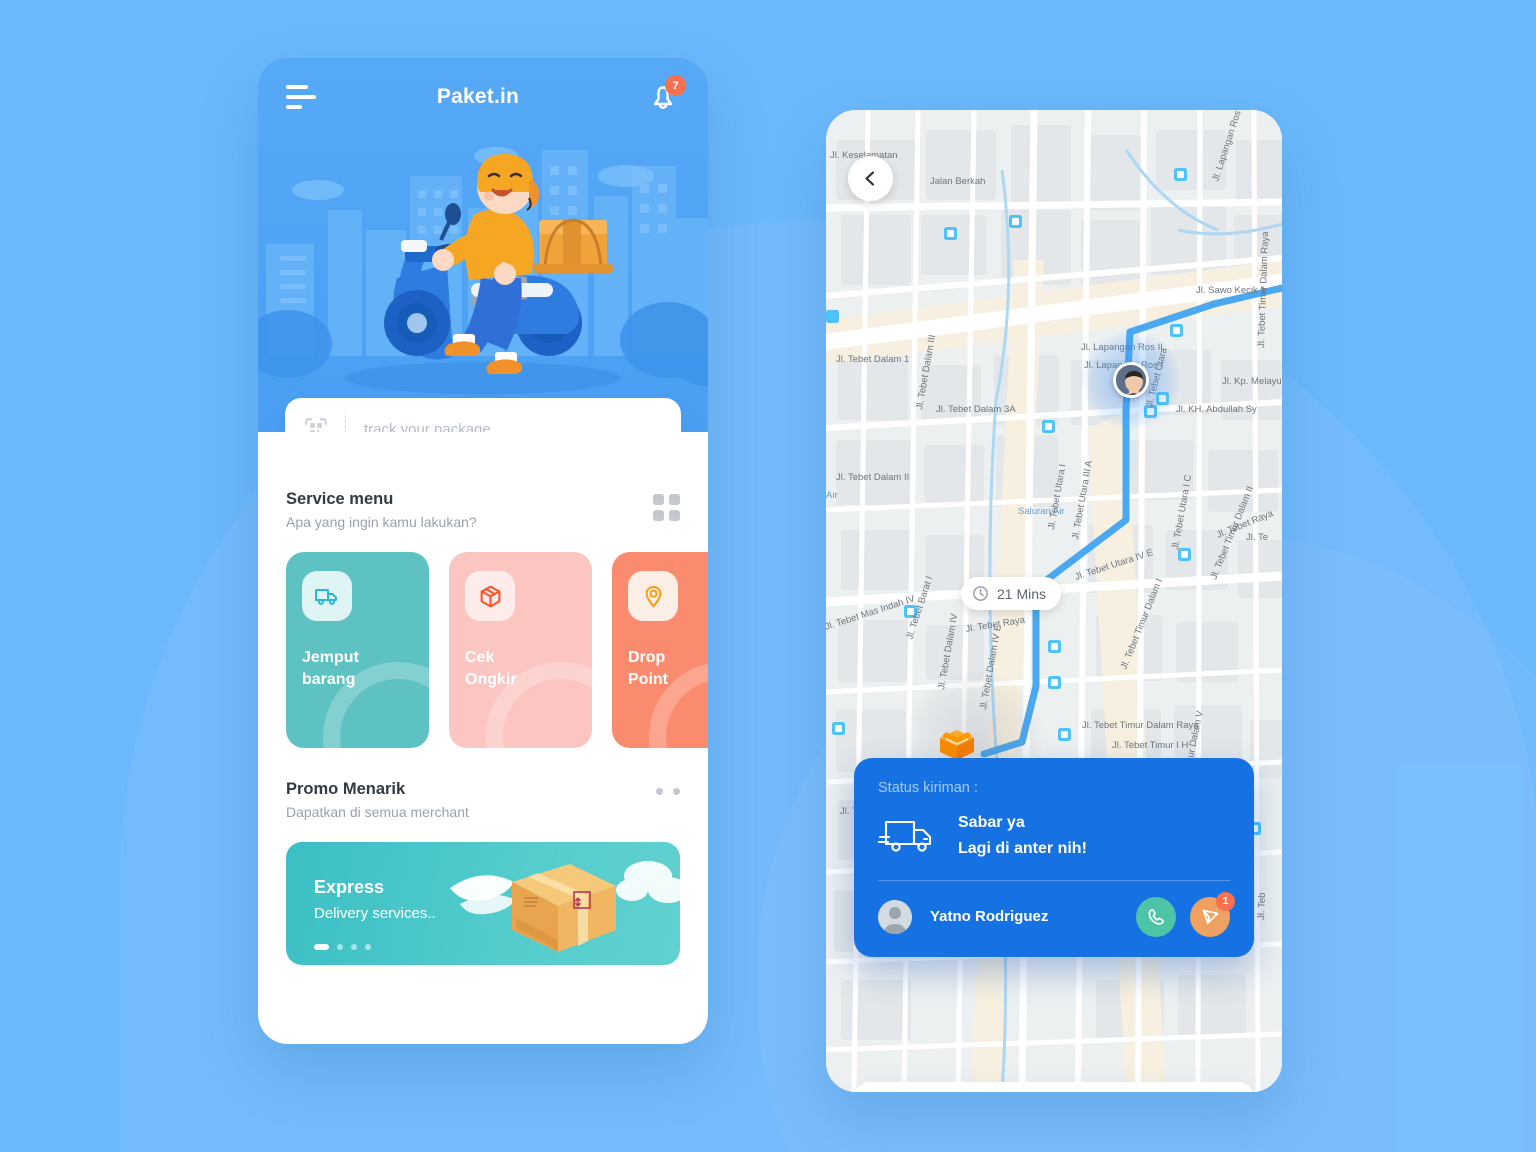 The image size is (1536, 1152). I want to click on chevron-left-icon, so click(870, 178).